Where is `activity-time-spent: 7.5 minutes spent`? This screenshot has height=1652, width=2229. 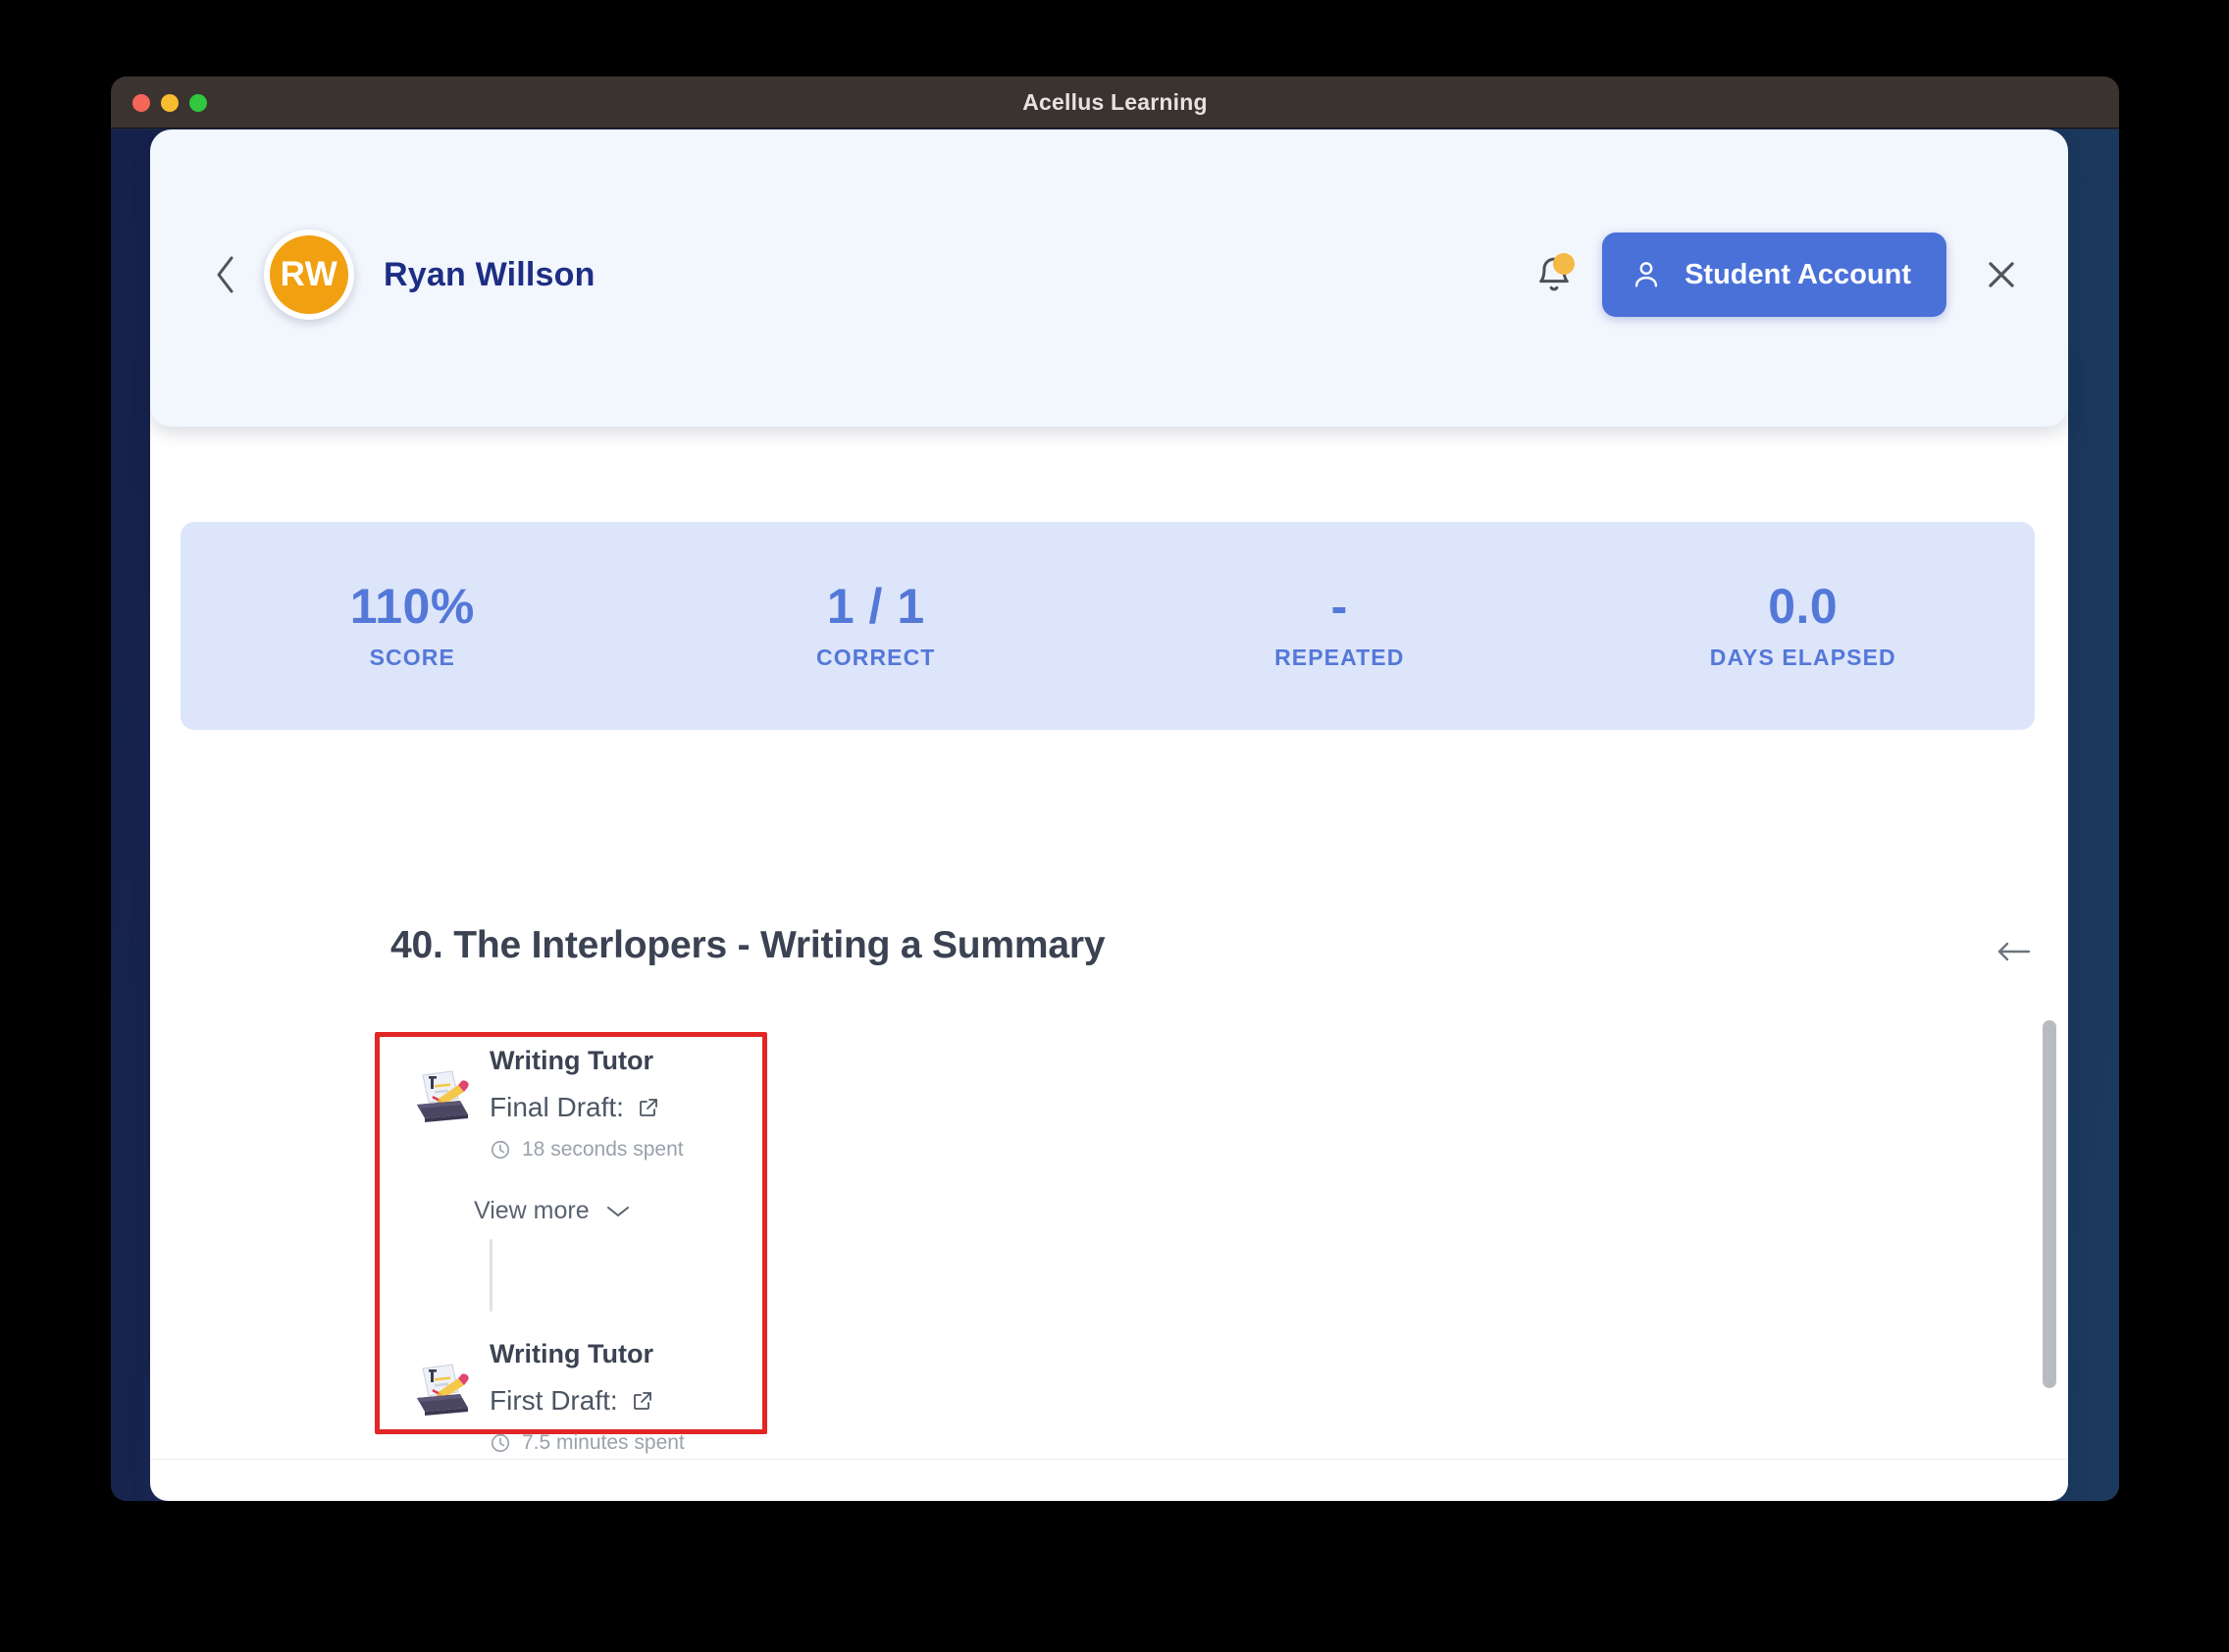 activity-time-spent: 7.5 minutes spent is located at coordinates (588, 1443).